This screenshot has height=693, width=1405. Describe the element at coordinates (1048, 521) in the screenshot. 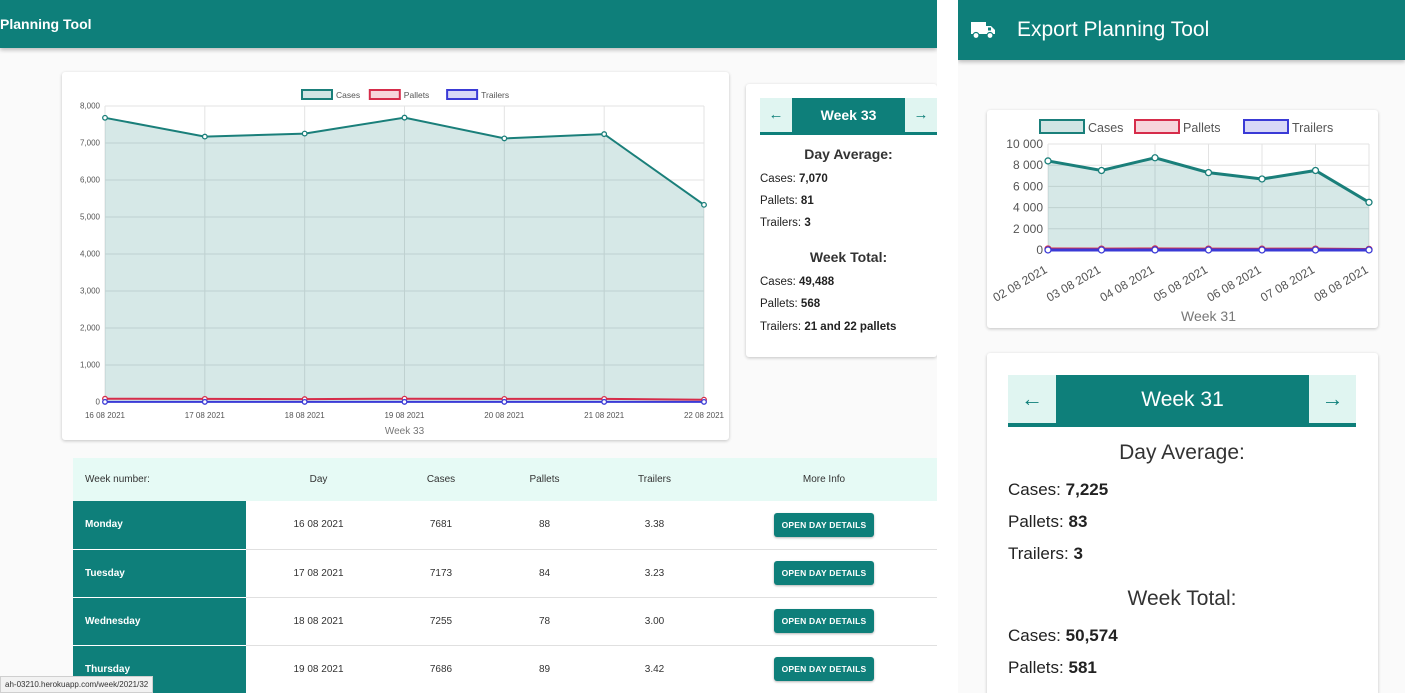

I see `day-average-pallets: Pallets: 83` at that location.